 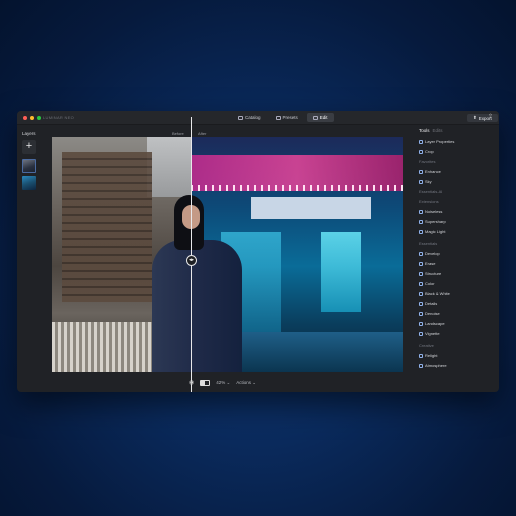 I want to click on tool-label: Supersharp, so click(x=435, y=221).